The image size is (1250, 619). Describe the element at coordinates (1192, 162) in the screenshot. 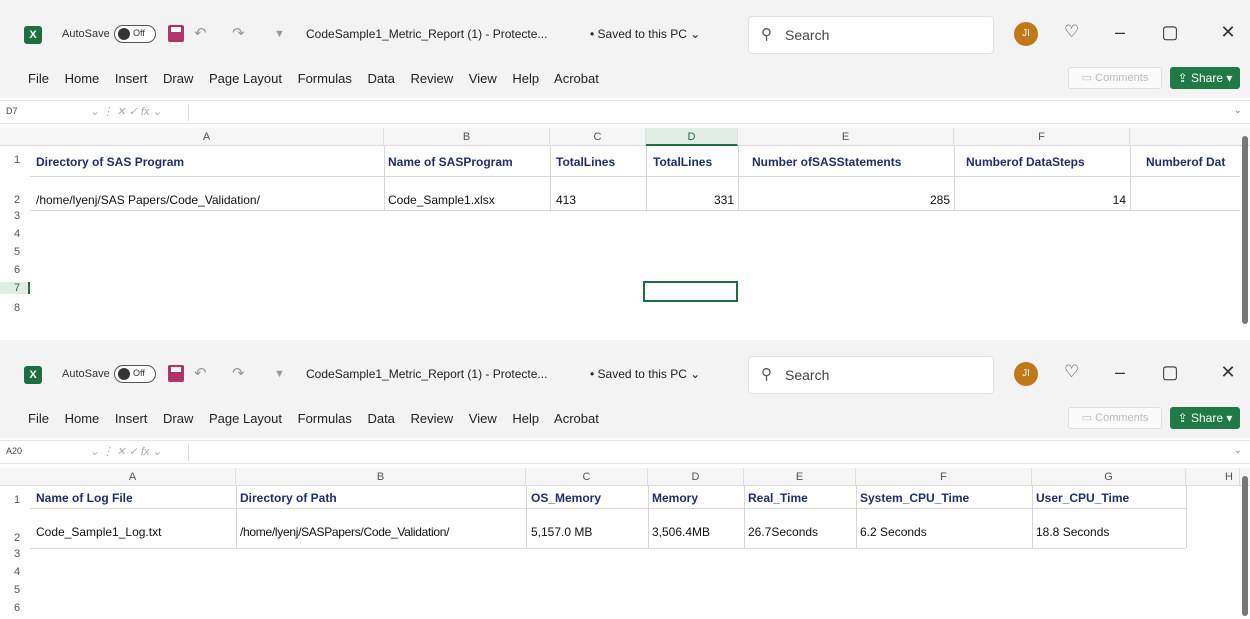

I see `cell-g1: Numberof Dat` at that location.